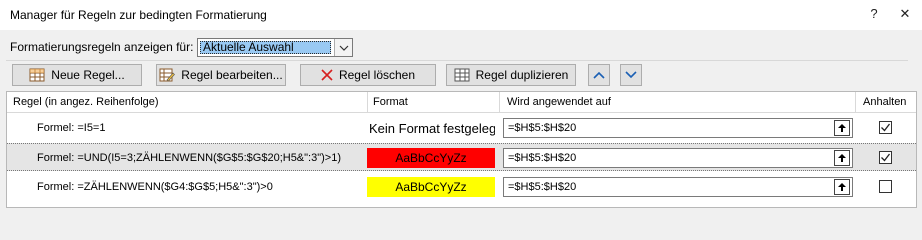 The width and height of the screenshot is (922, 240). I want to click on delete-rule-label: Regel löschen, so click(377, 75).